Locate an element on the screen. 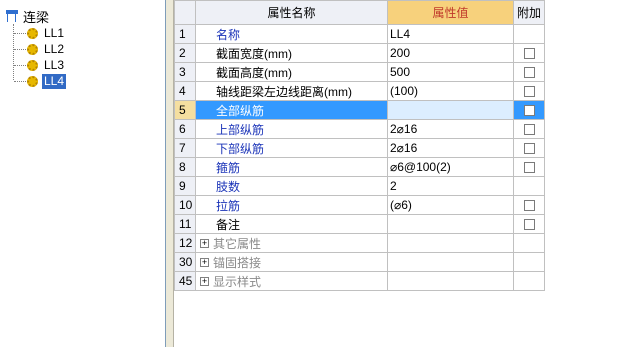  property-name-header: 属性名称 is located at coordinates (291, 12).